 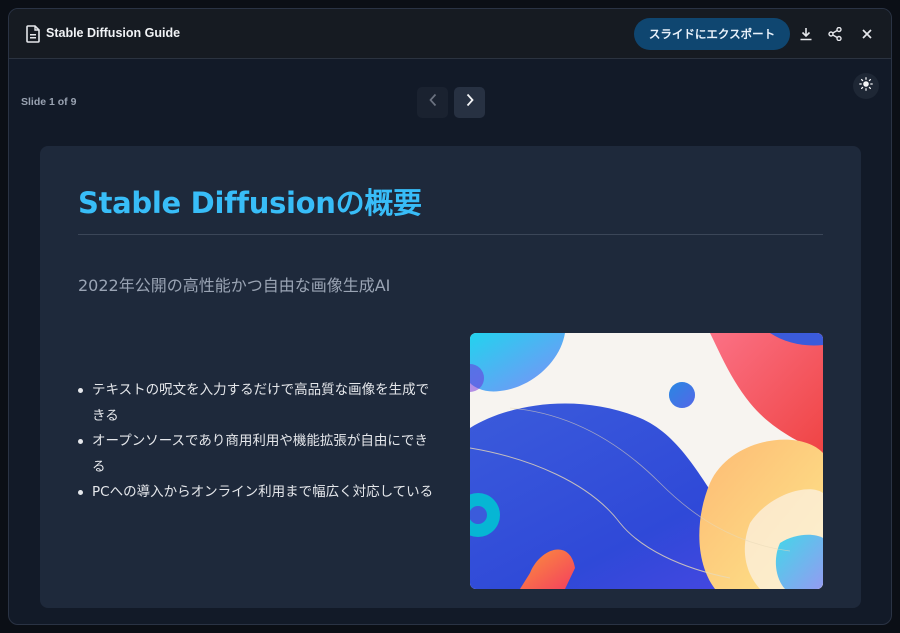 What do you see at coordinates (258, 454) in the screenshot?
I see `bullet-item: オープンソースであり商用利用や機能拡張が自由にできる` at bounding box center [258, 454].